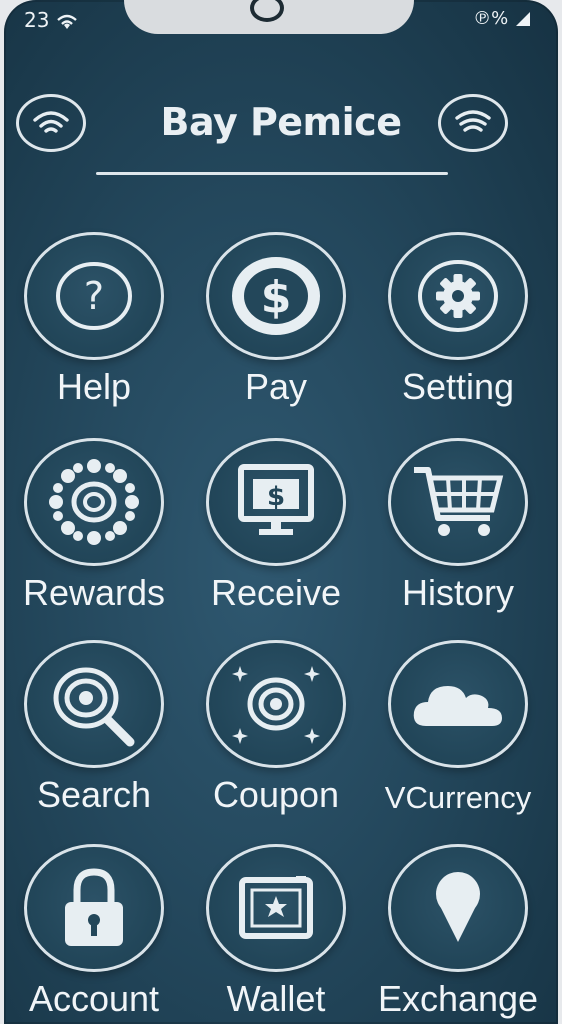 This screenshot has width=562, height=1024. I want to click on dollar-glyph: $, so click(276, 297).